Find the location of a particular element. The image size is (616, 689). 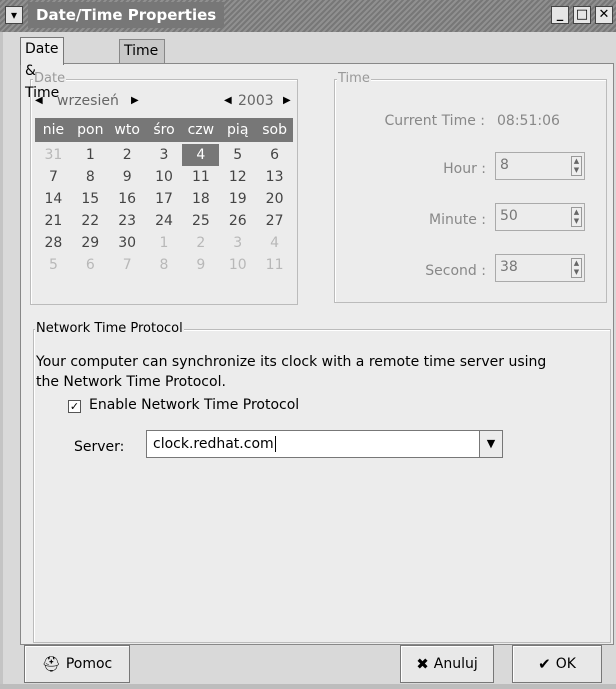

calendar-day: 13 is located at coordinates (274, 177).